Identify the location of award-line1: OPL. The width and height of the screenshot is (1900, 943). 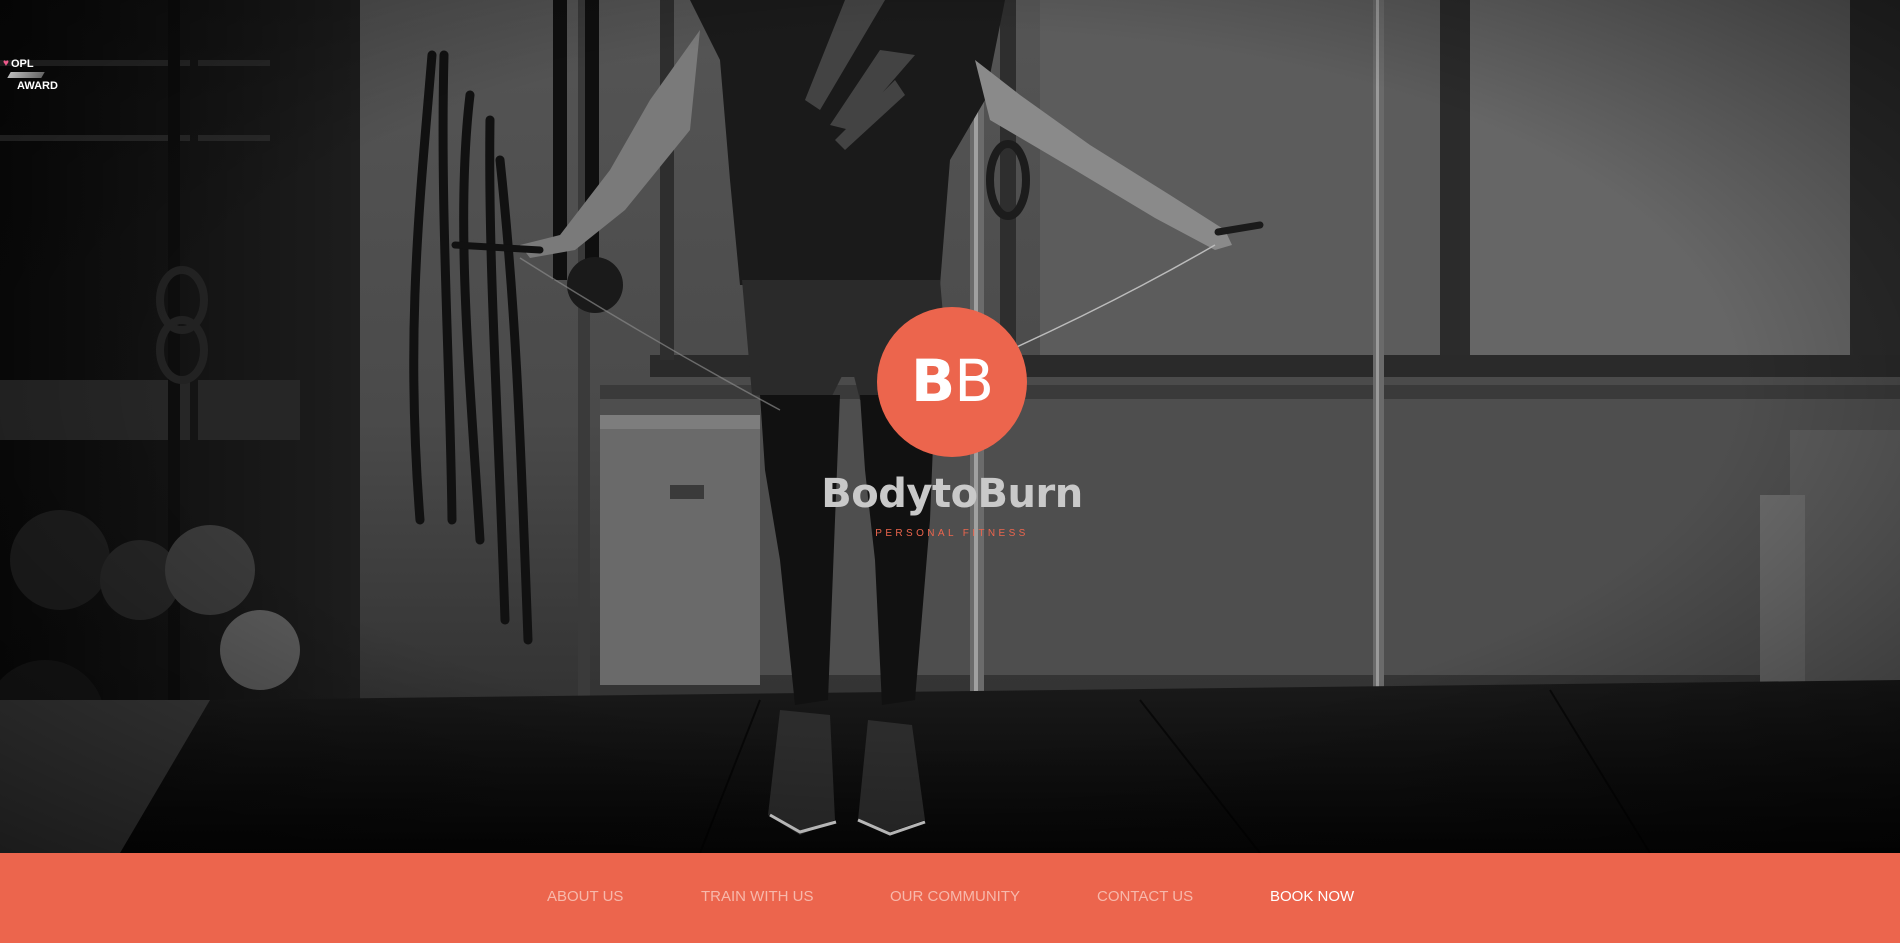
(22, 64).